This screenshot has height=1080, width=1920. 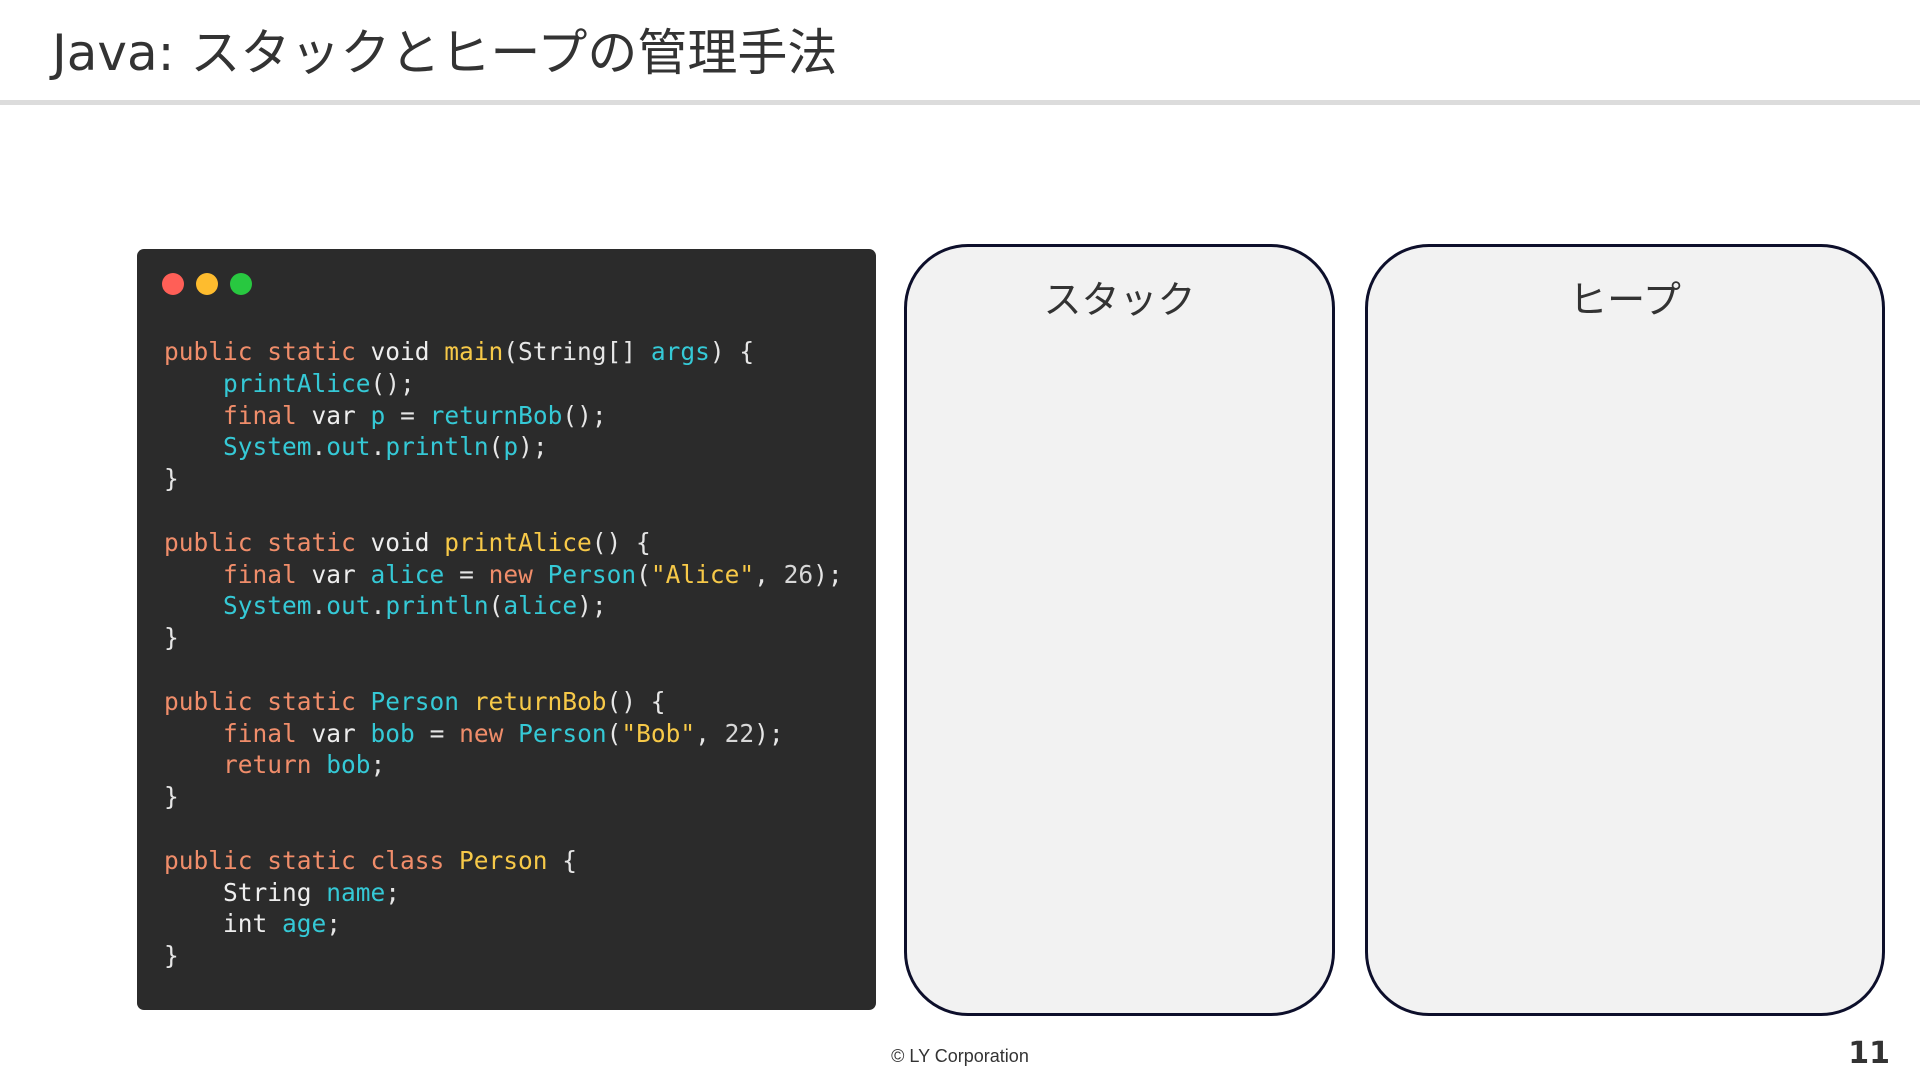 I want to click on code-line: System.out.println(alice);, so click(x=503, y=606).